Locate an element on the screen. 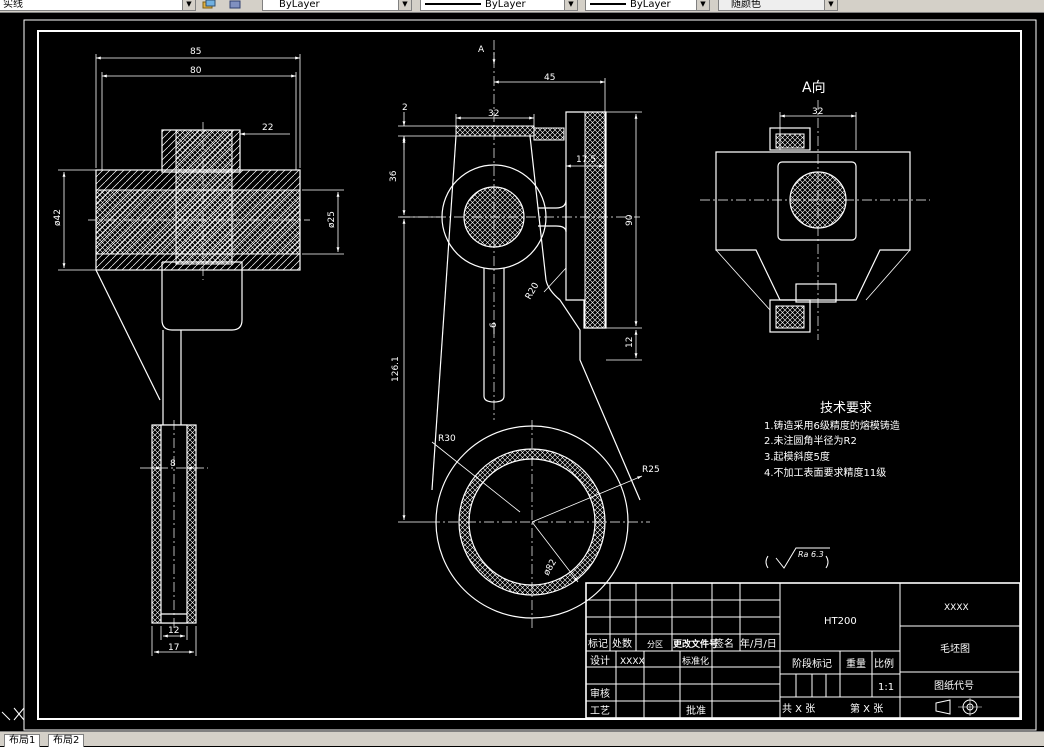  layout-tabs-bar: 布局1 布局2 is located at coordinates (522, 739).